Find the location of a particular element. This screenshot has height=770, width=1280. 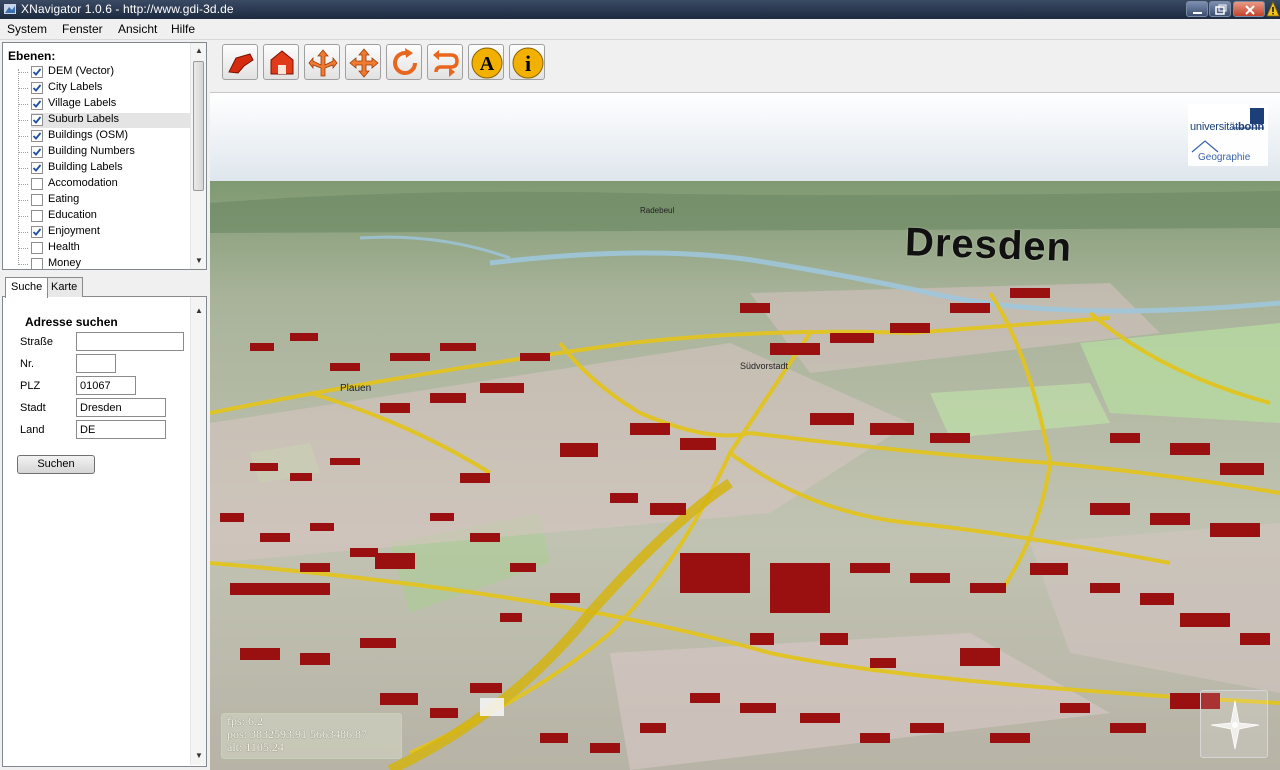

annotation-icon: A is located at coordinates (487, 63).